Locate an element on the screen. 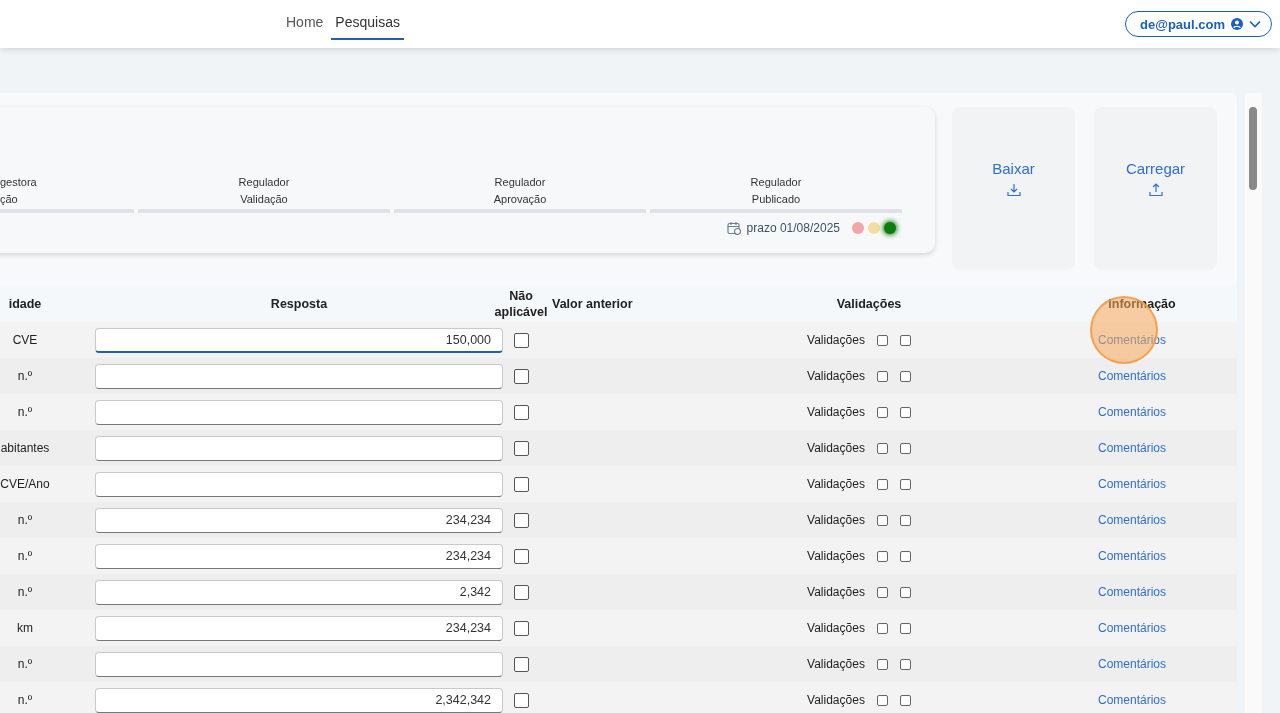 The image size is (1280, 713). column-header: idade is located at coordinates (25, 304).